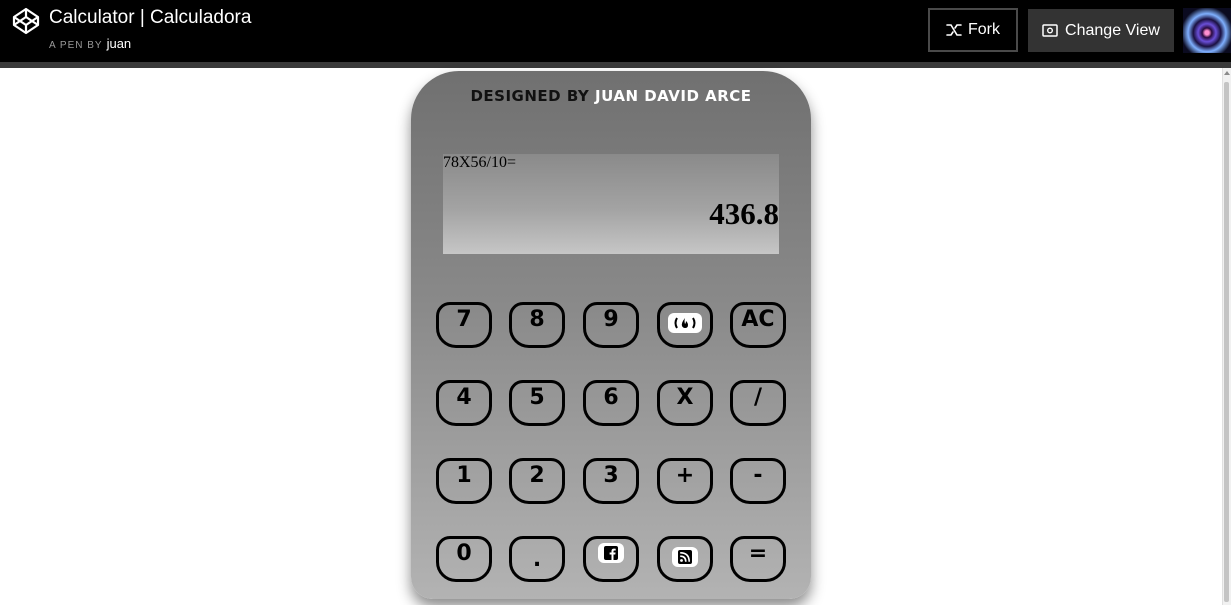 Image resolution: width=1231 pixels, height=605 pixels. What do you see at coordinates (615, 65) in the screenshot?
I see `header-divider` at bounding box center [615, 65].